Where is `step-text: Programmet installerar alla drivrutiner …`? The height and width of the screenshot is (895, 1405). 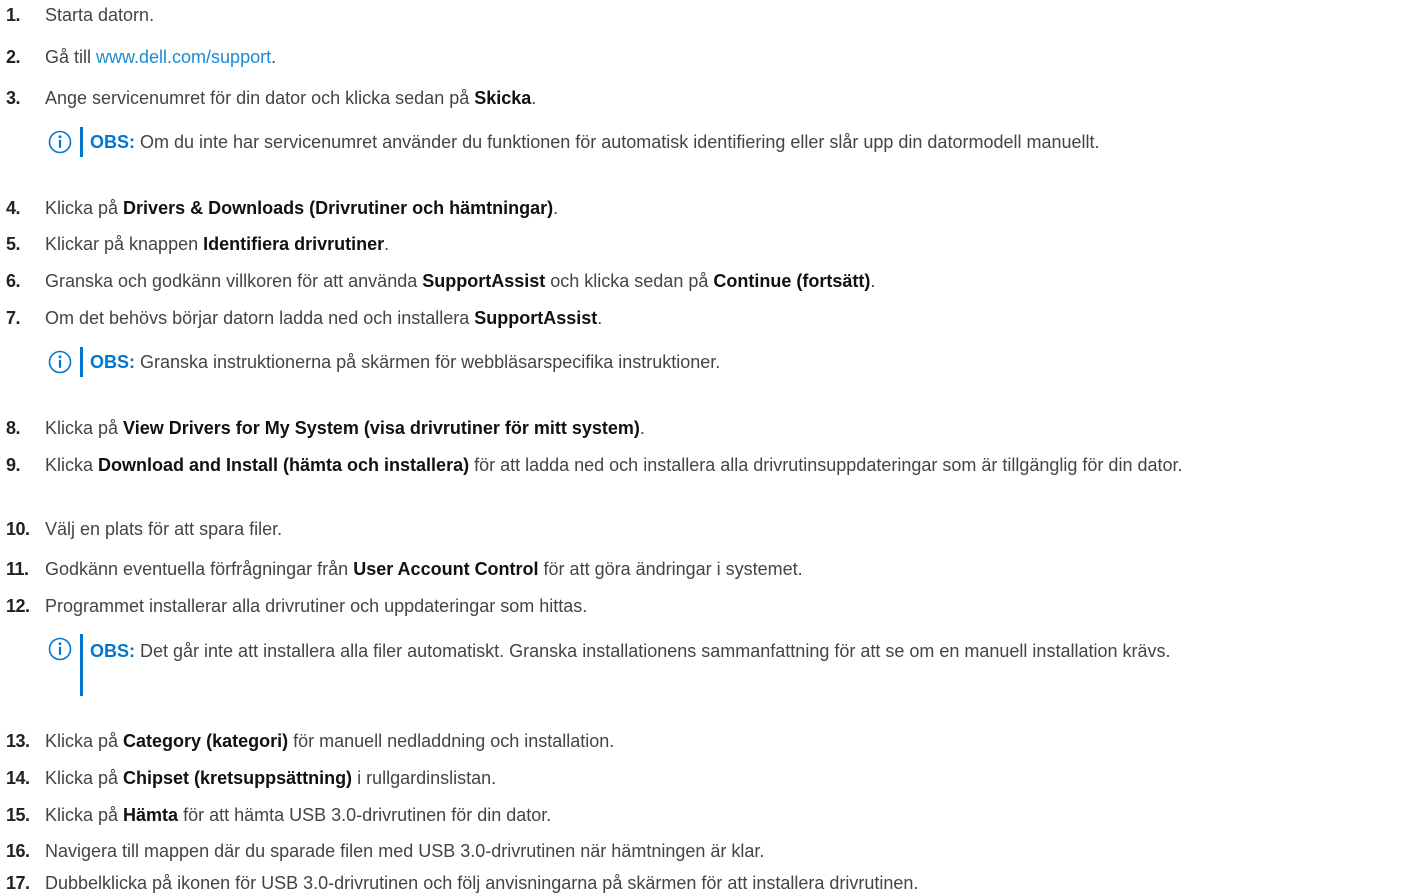 step-text: Programmet installerar alla drivrutiner … is located at coordinates (316, 606).